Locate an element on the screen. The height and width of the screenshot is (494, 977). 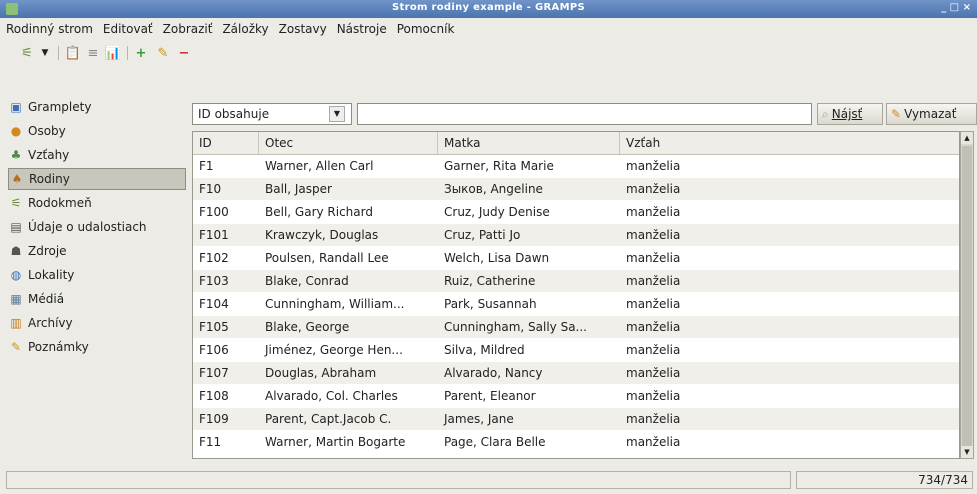
scroll-up-icon: ▲ is located at coordinates (967, 138).